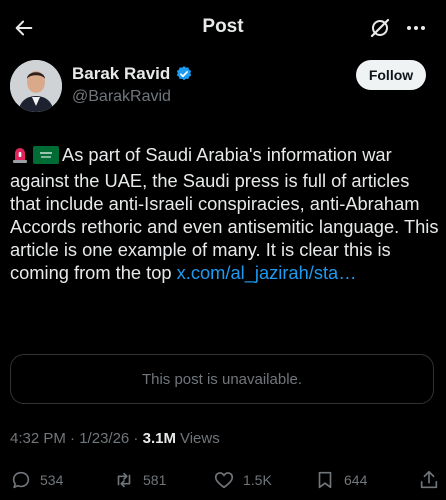  I want to click on post-time: 4:32 PM, so click(38, 438).